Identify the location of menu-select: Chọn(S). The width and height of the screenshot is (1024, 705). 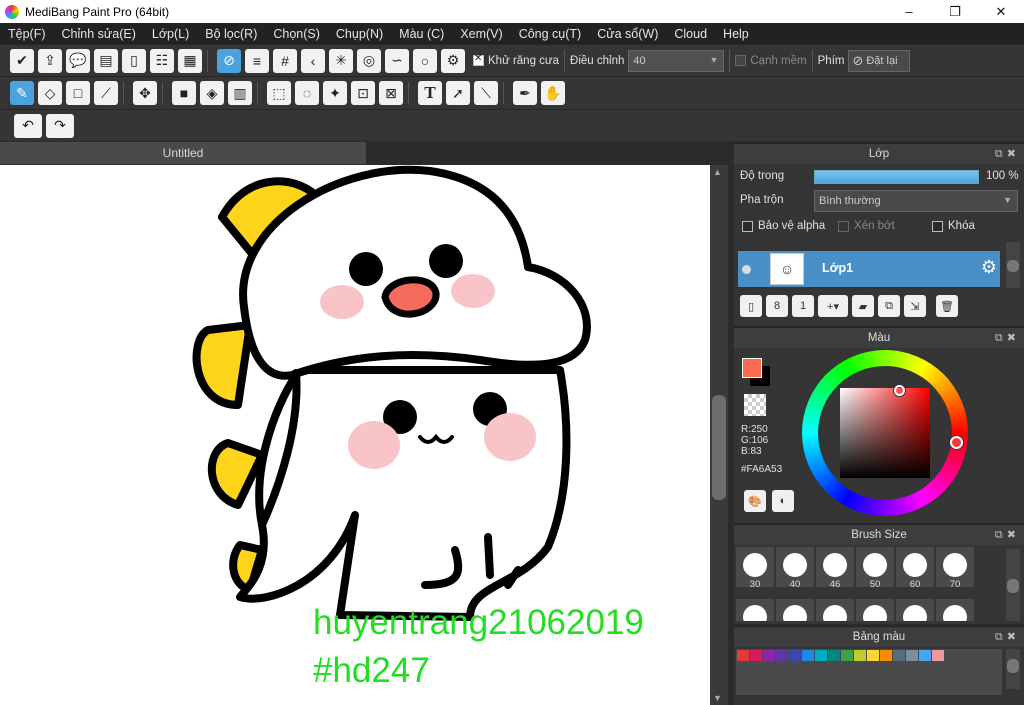
(296, 34).